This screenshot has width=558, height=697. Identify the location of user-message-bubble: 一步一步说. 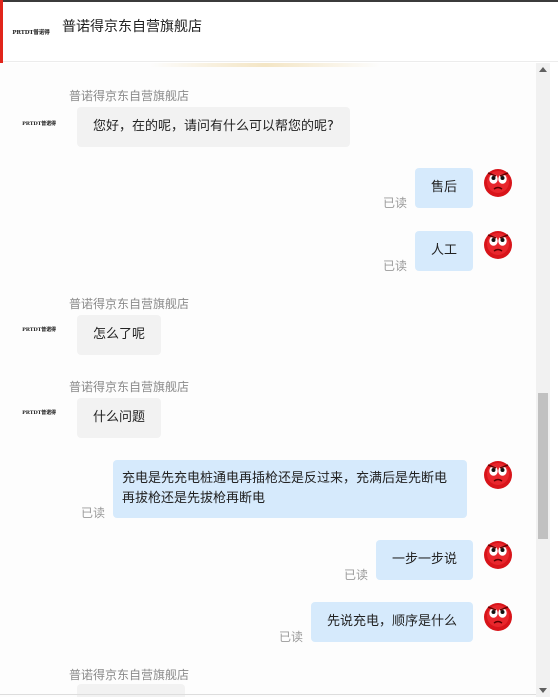
(425, 560).